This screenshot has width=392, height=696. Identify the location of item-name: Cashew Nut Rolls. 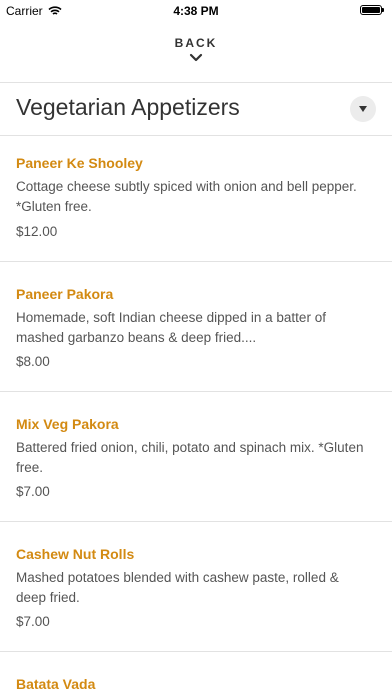
(75, 554).